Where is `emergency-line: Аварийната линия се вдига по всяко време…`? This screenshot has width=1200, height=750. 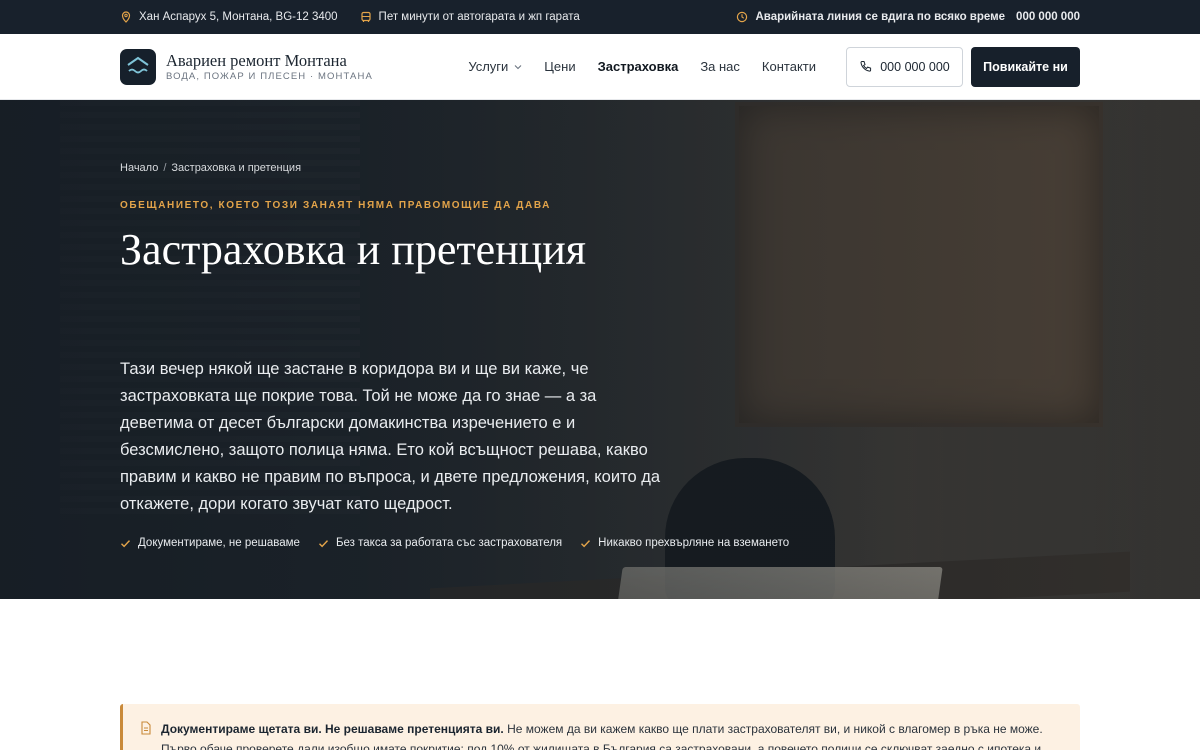
emergency-line: Аварийната линия се вдига по всяко време… is located at coordinates (908, 17).